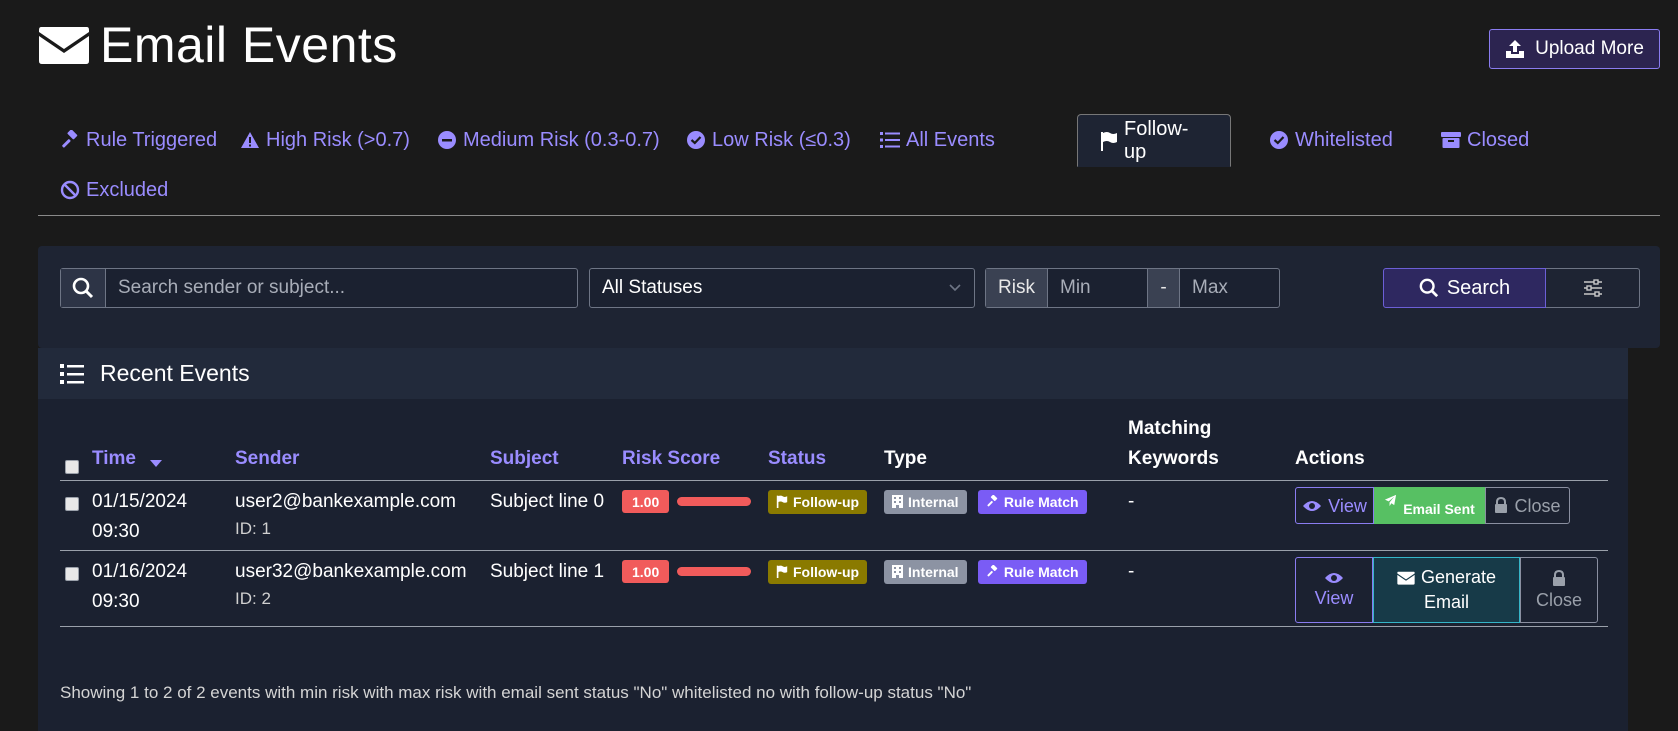 The height and width of the screenshot is (731, 1678). I want to click on archive-icon, so click(1451, 140).